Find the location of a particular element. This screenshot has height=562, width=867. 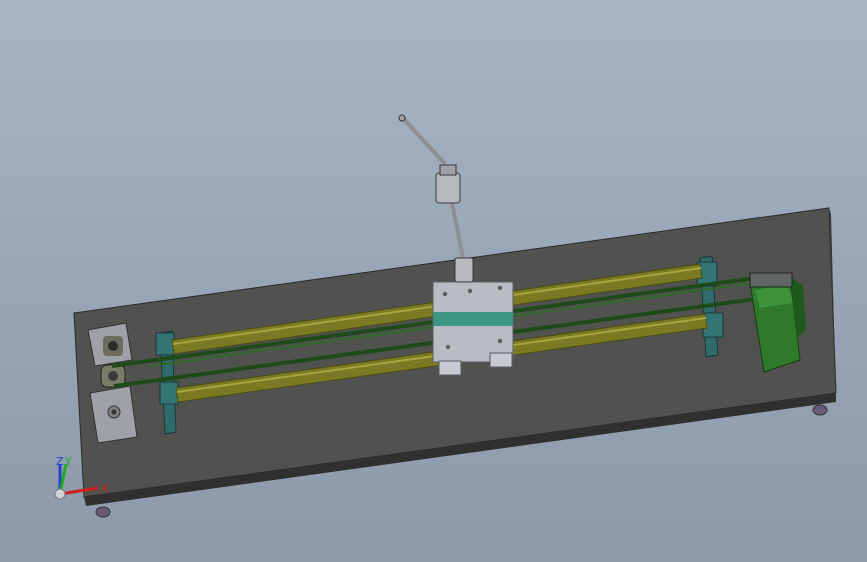

coordinate-triad: Z Y X is located at coordinates (81, 477).